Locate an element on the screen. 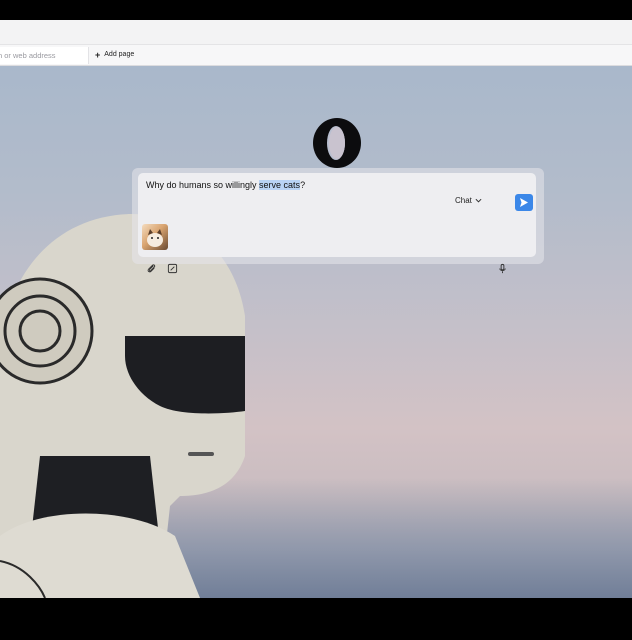 Image resolution: width=632 pixels, height=640 pixels. mode-label: Chat is located at coordinates (463, 200).